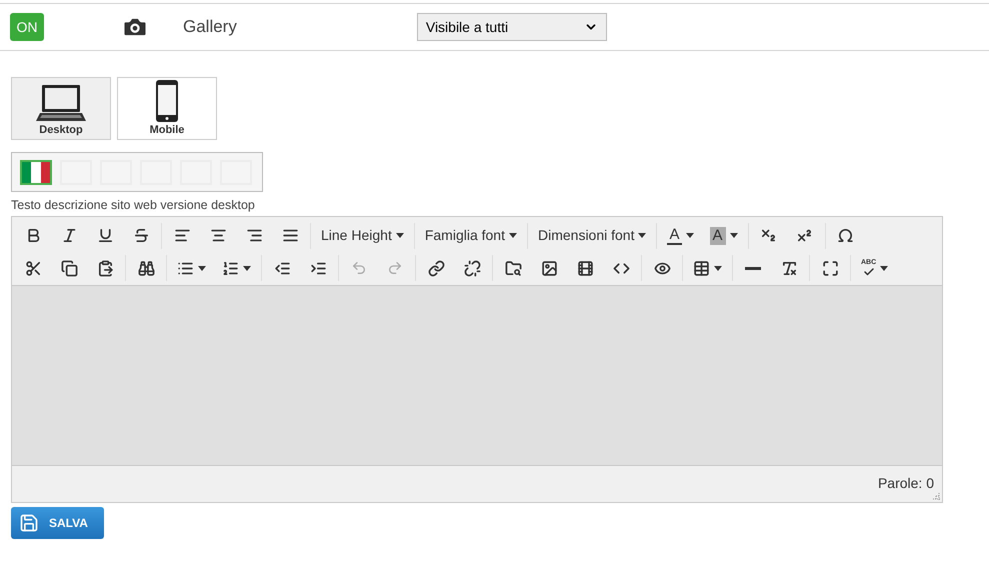 The width and height of the screenshot is (989, 565). What do you see at coordinates (282, 268) in the screenshot?
I see `outdent-icon` at bounding box center [282, 268].